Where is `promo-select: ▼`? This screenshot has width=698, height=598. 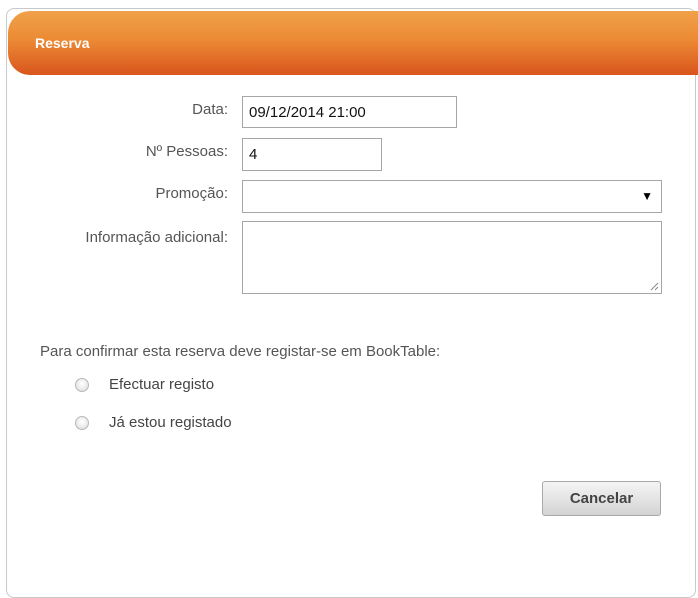
promo-select: ▼ is located at coordinates (452, 196).